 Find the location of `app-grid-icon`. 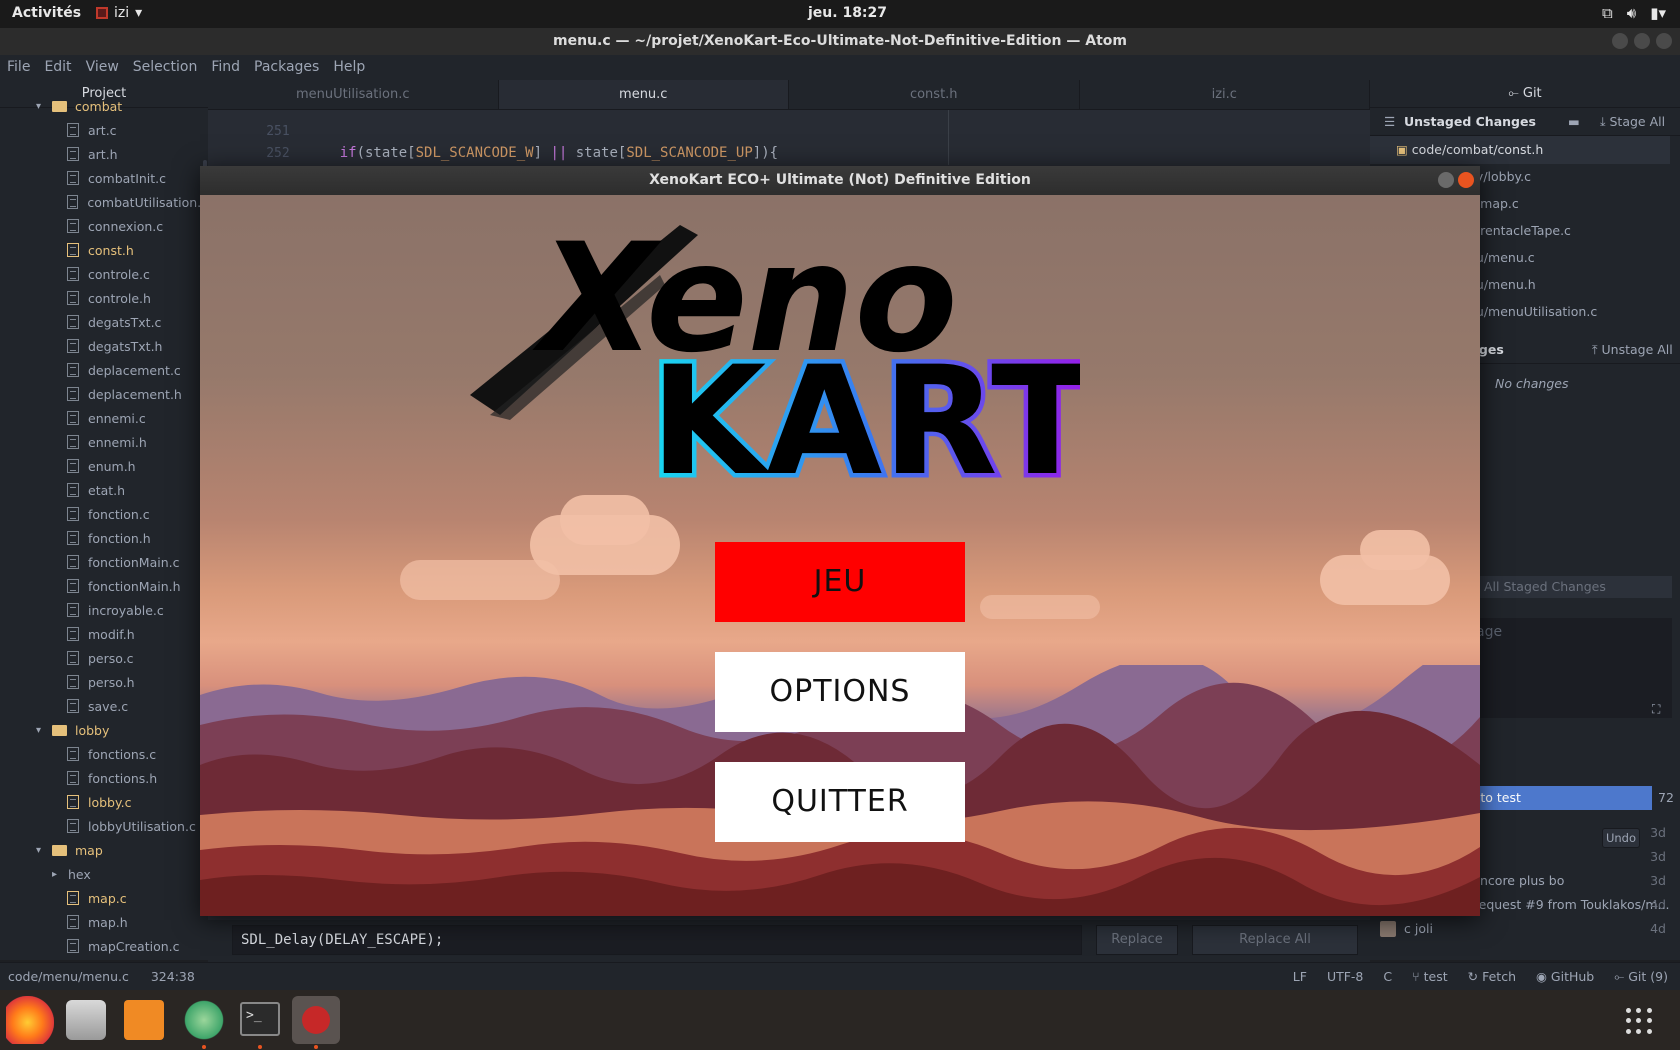

app-grid-icon is located at coordinates (1639, 1021).